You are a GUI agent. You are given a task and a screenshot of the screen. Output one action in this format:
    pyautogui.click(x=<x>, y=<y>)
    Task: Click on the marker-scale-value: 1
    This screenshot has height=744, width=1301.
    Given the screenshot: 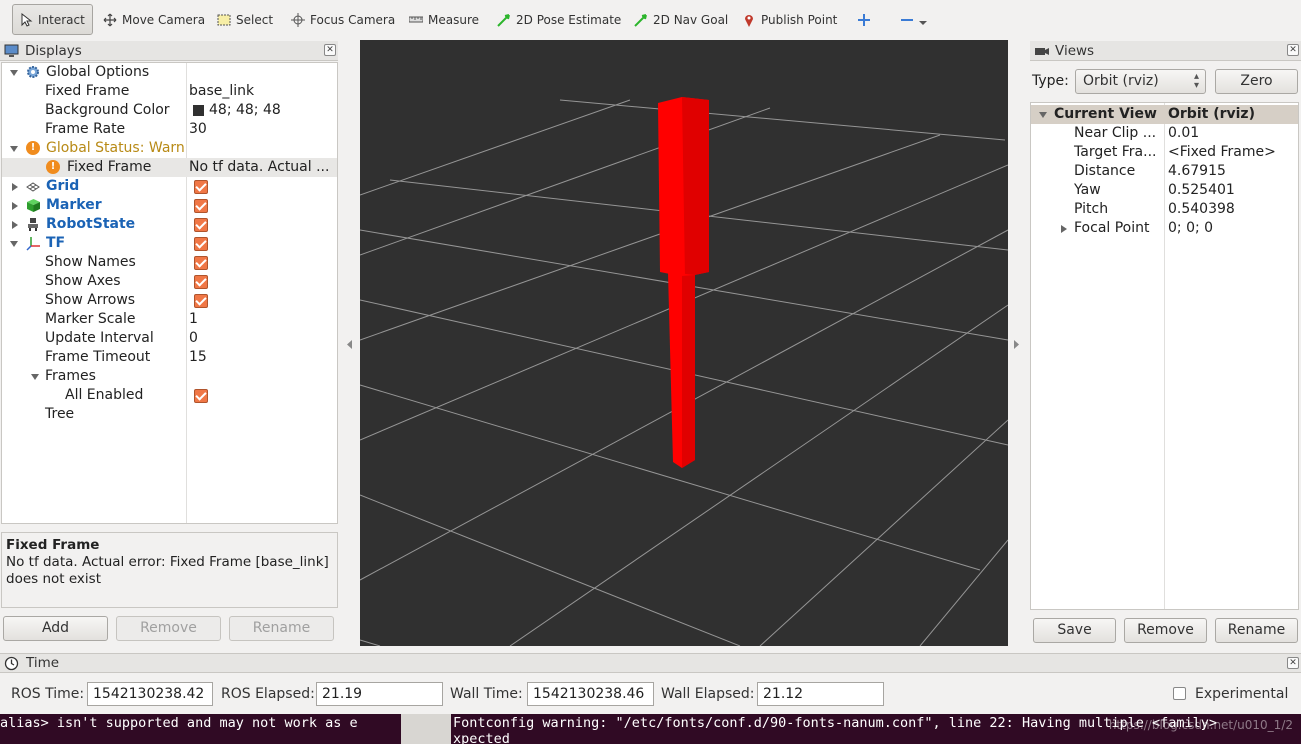 What is the action you would take?
    pyautogui.click(x=261, y=319)
    